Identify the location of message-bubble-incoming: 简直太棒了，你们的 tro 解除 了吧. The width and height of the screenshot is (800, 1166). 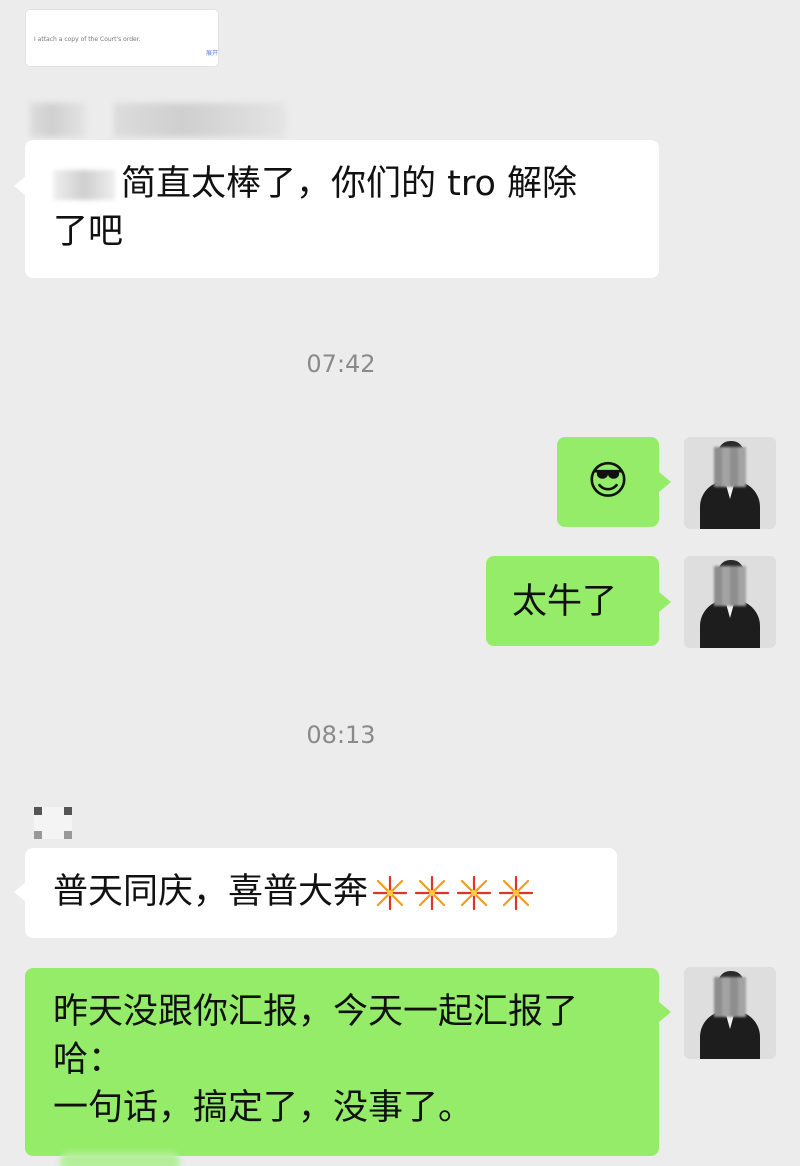
(342, 209).